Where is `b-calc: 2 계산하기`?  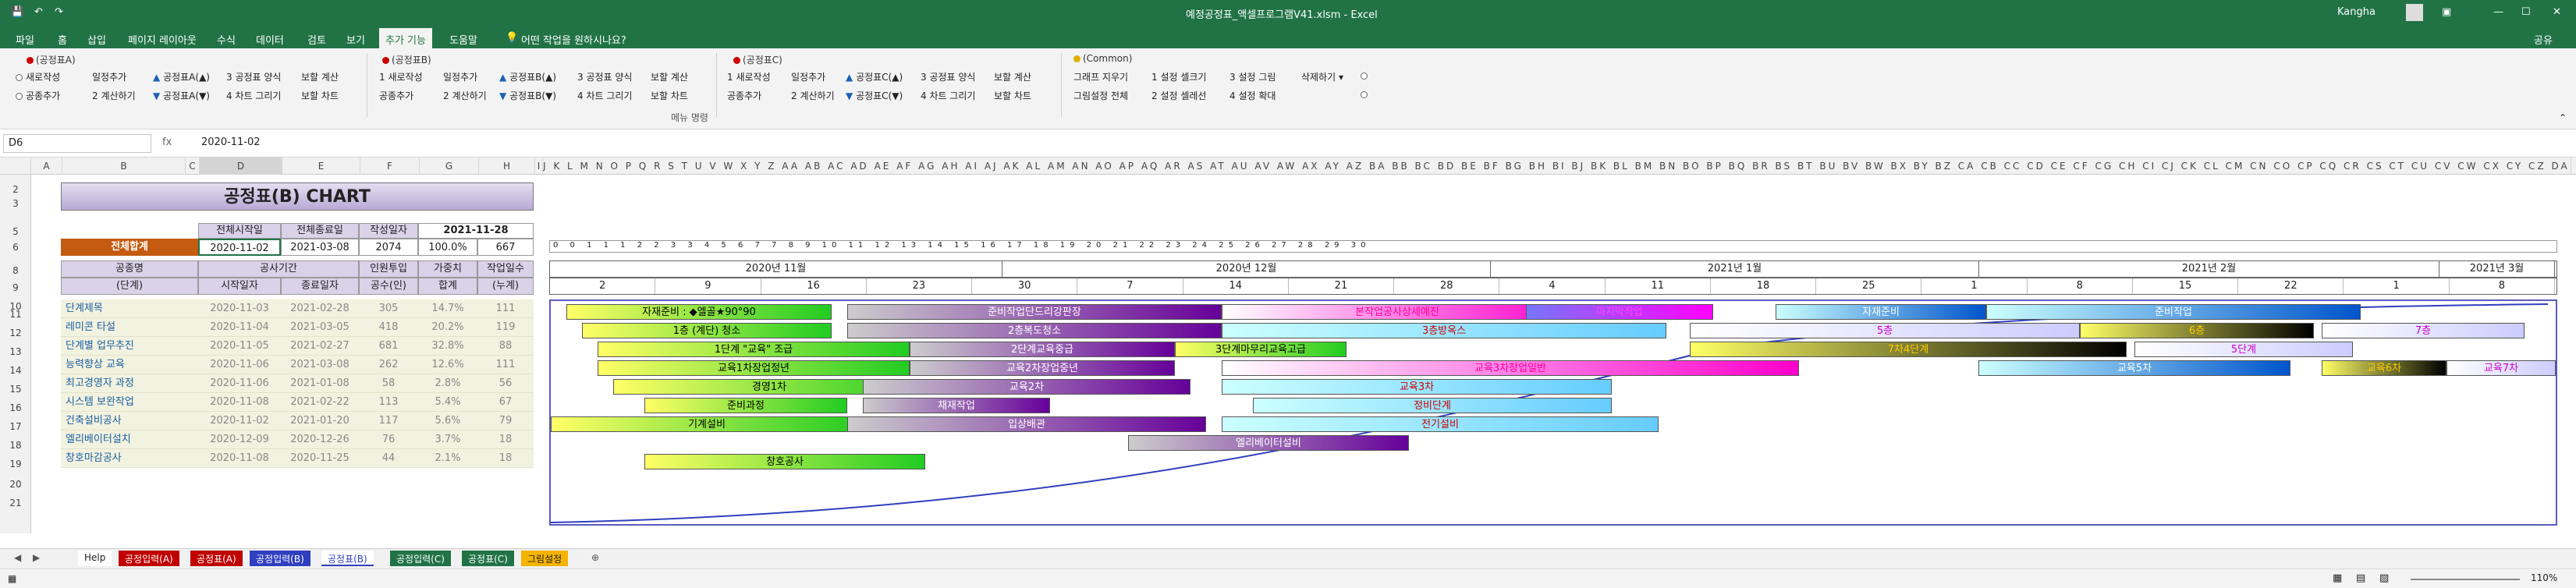 b-calc: 2 계산하기 is located at coordinates (465, 95).